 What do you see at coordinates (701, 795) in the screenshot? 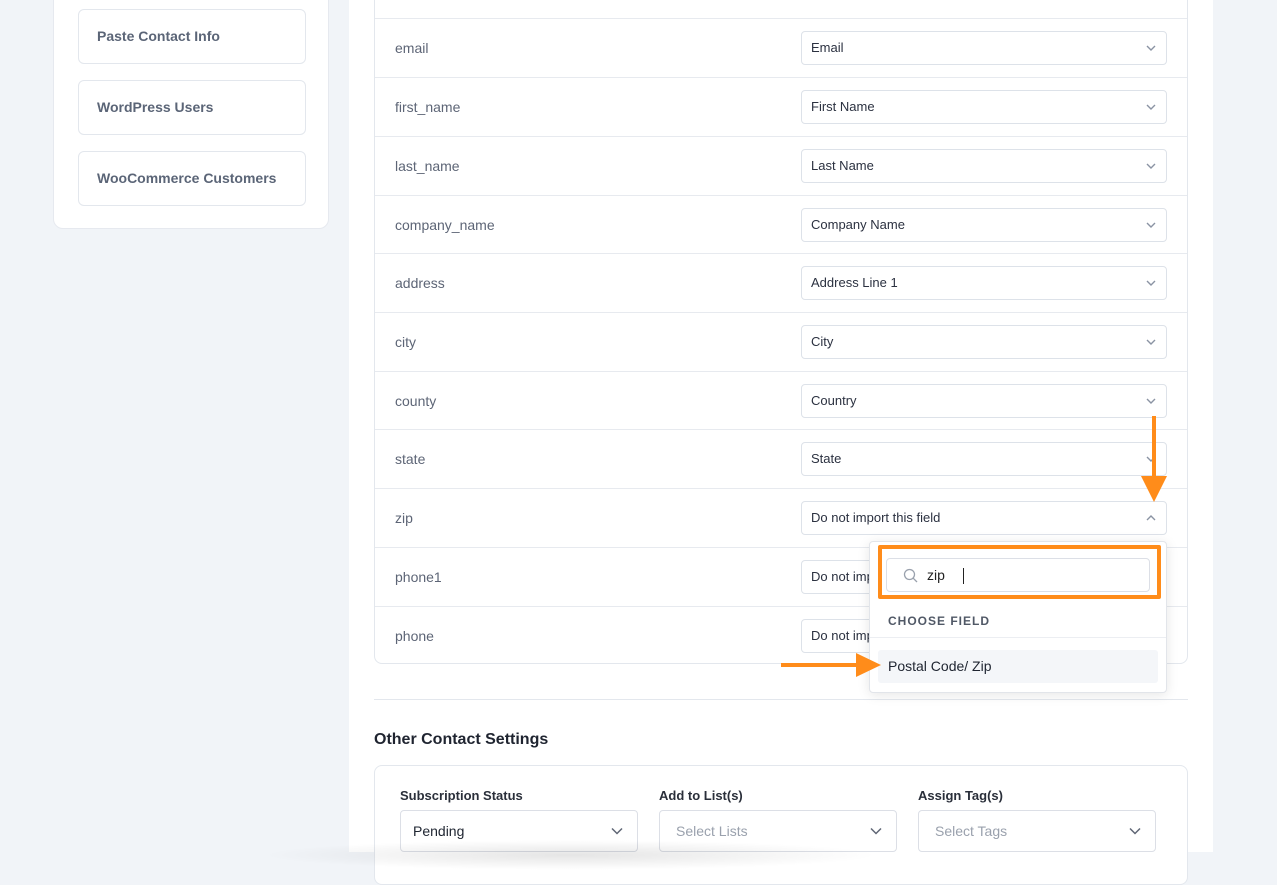
I see `add-to-lists-label: Add to List(s)` at bounding box center [701, 795].